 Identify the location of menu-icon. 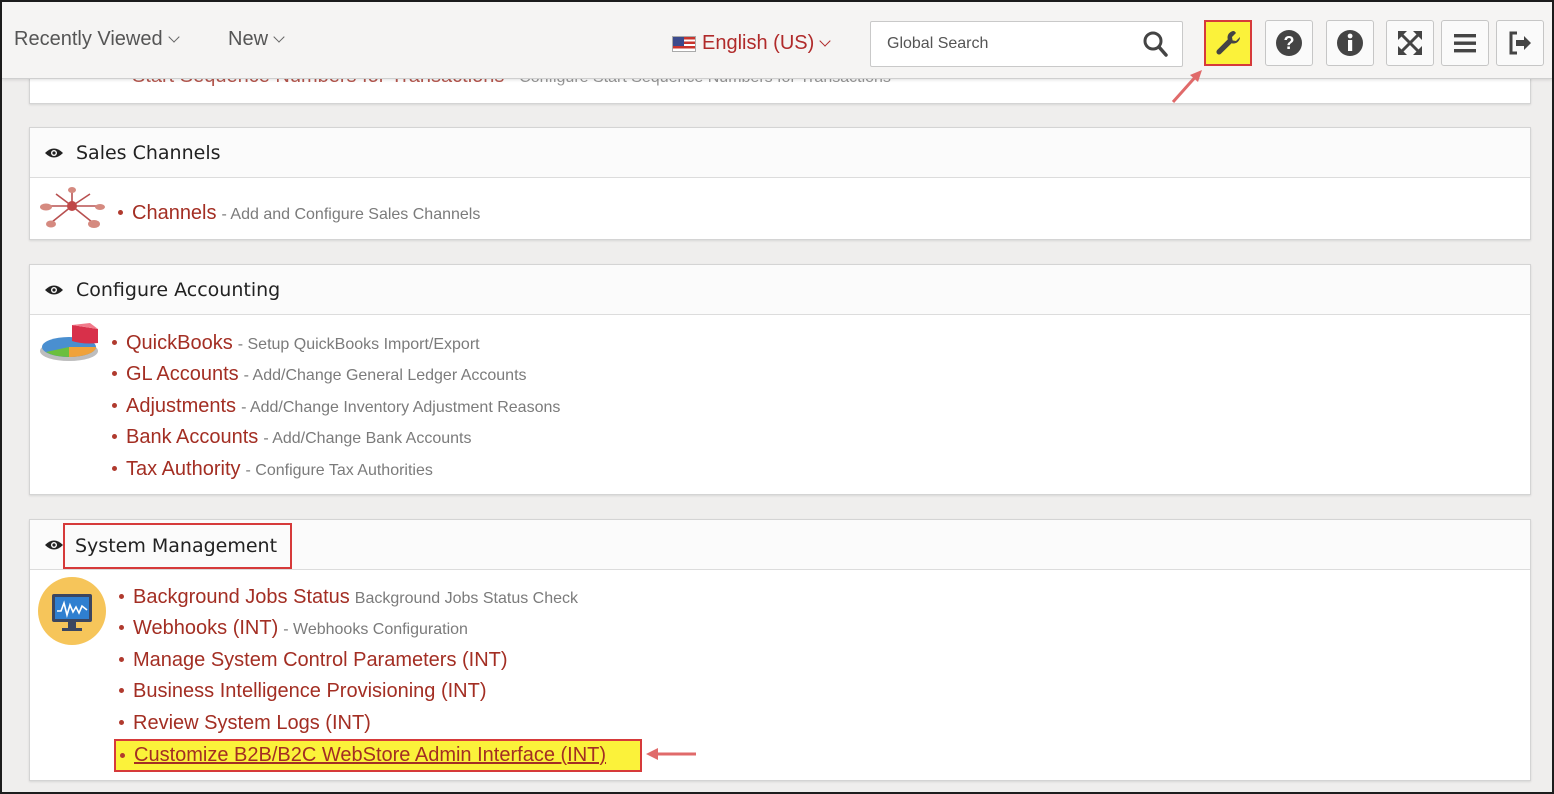
(1465, 43).